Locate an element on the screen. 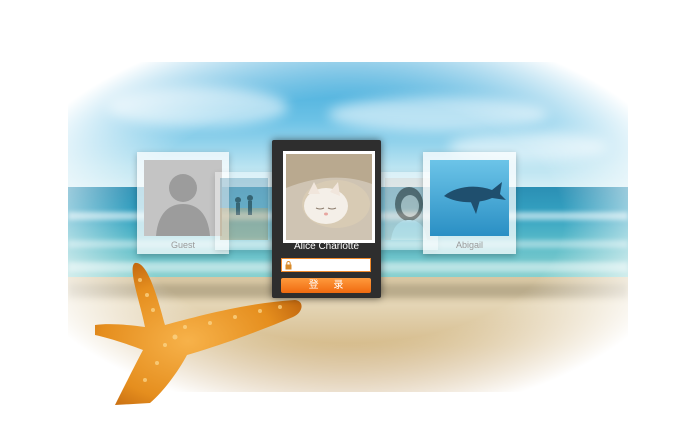 Image resolution: width=680 pixels, height=435 pixels. login-panel: Alice Charlotte 登 录 is located at coordinates (326, 219).